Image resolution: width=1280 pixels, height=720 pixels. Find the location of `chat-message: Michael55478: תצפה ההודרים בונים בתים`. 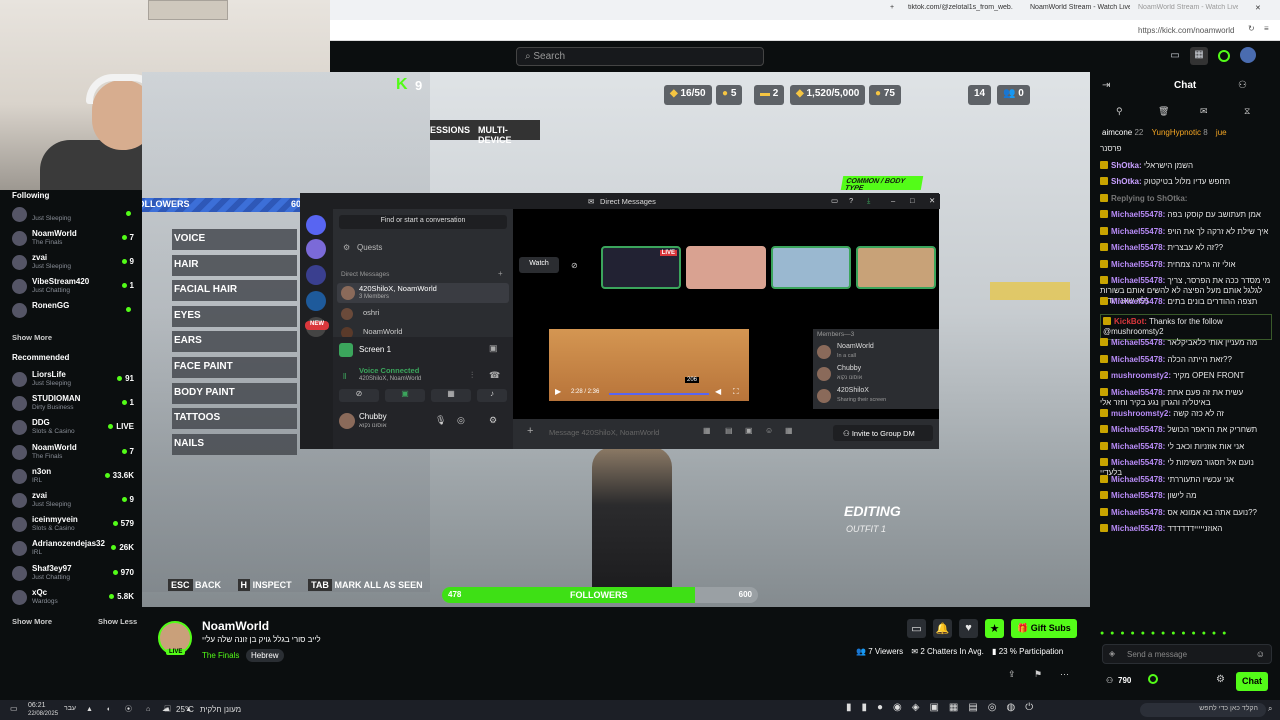

chat-message: Michael55478: תצפה ההודרים בונים בתים is located at coordinates (1186, 302).